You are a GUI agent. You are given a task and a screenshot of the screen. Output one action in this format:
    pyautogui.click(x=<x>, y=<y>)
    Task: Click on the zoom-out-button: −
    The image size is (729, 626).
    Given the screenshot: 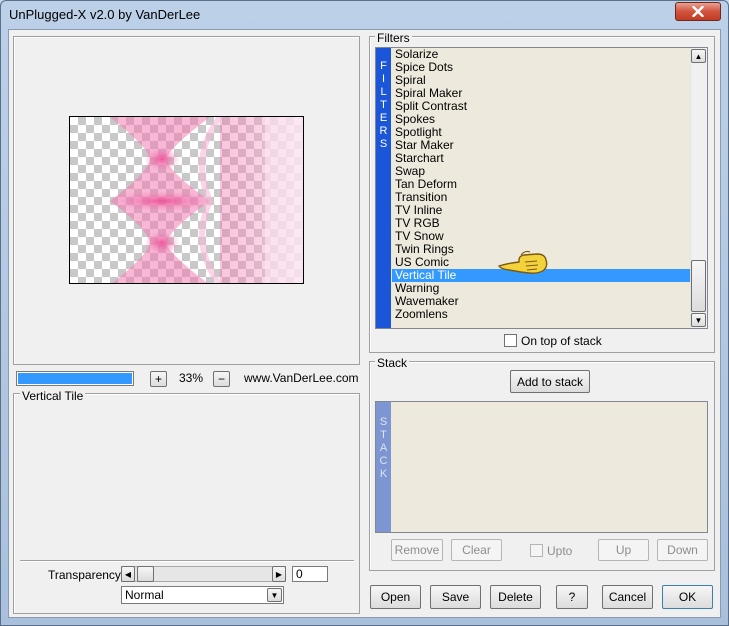 What is the action you would take?
    pyautogui.click(x=221, y=379)
    